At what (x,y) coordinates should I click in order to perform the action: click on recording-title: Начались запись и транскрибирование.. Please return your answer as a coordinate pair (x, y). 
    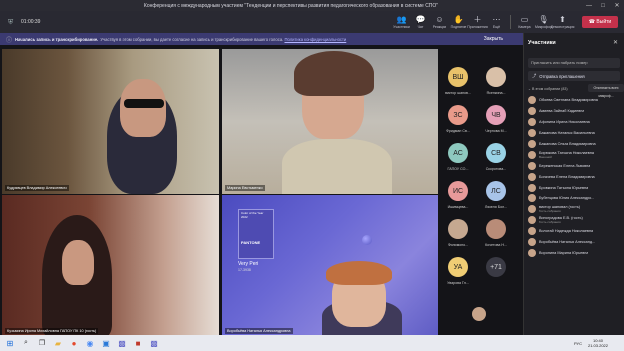
    Looking at the image, I should click on (57, 39).